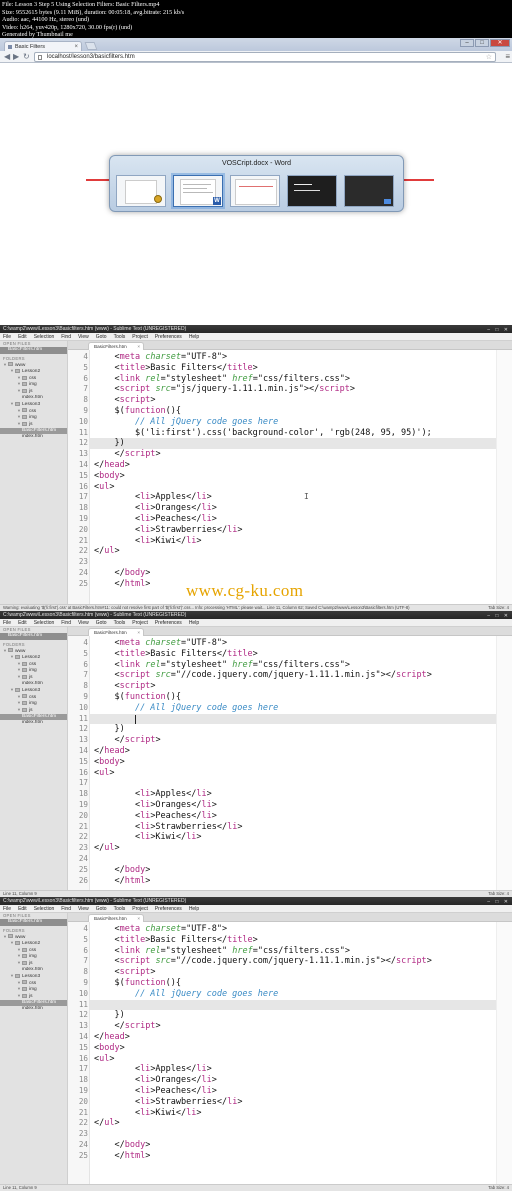 This screenshot has width=512, height=1191. I want to click on close-window-button: ✕, so click(500, 43).